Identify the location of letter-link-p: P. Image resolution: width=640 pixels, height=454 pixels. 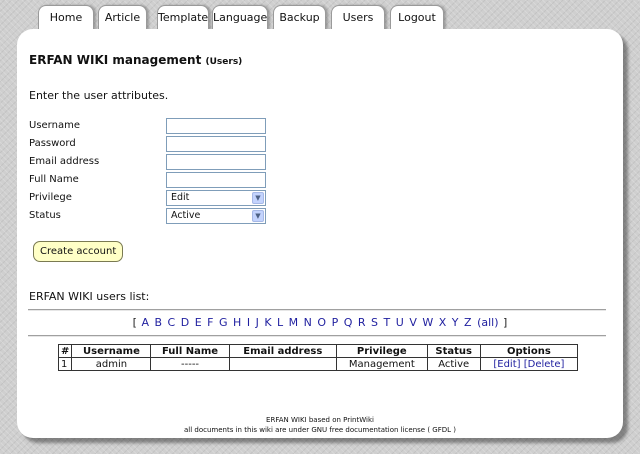
(335, 322).